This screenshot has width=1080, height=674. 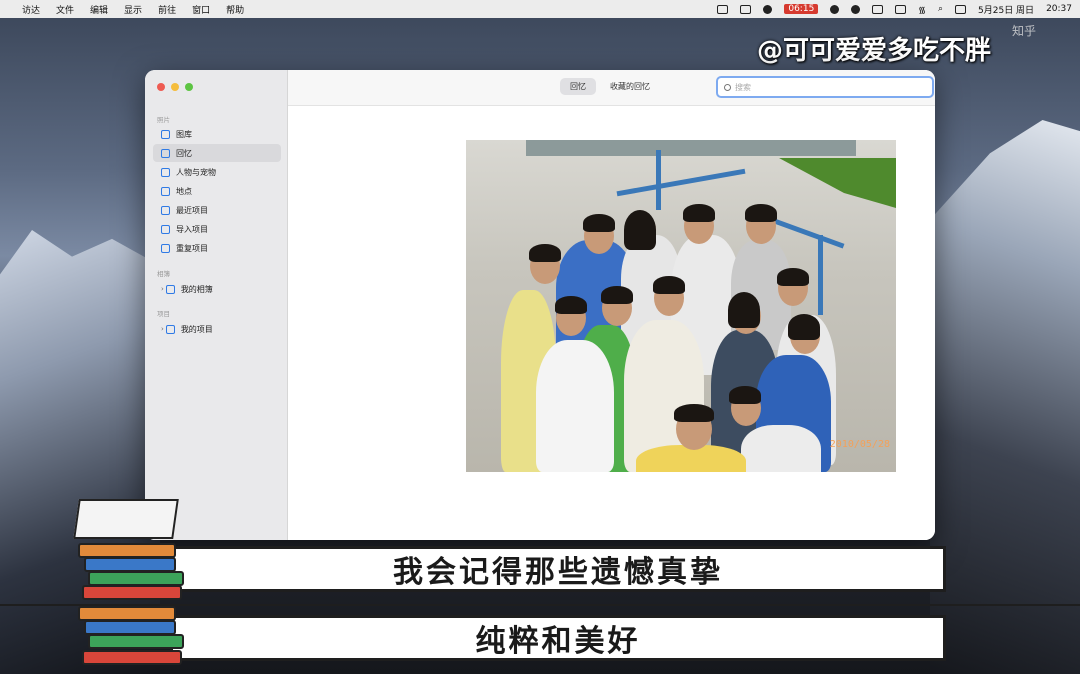 I want to click on toolbar: 回忆 收藏的回忆 搜索, so click(x=611, y=88).